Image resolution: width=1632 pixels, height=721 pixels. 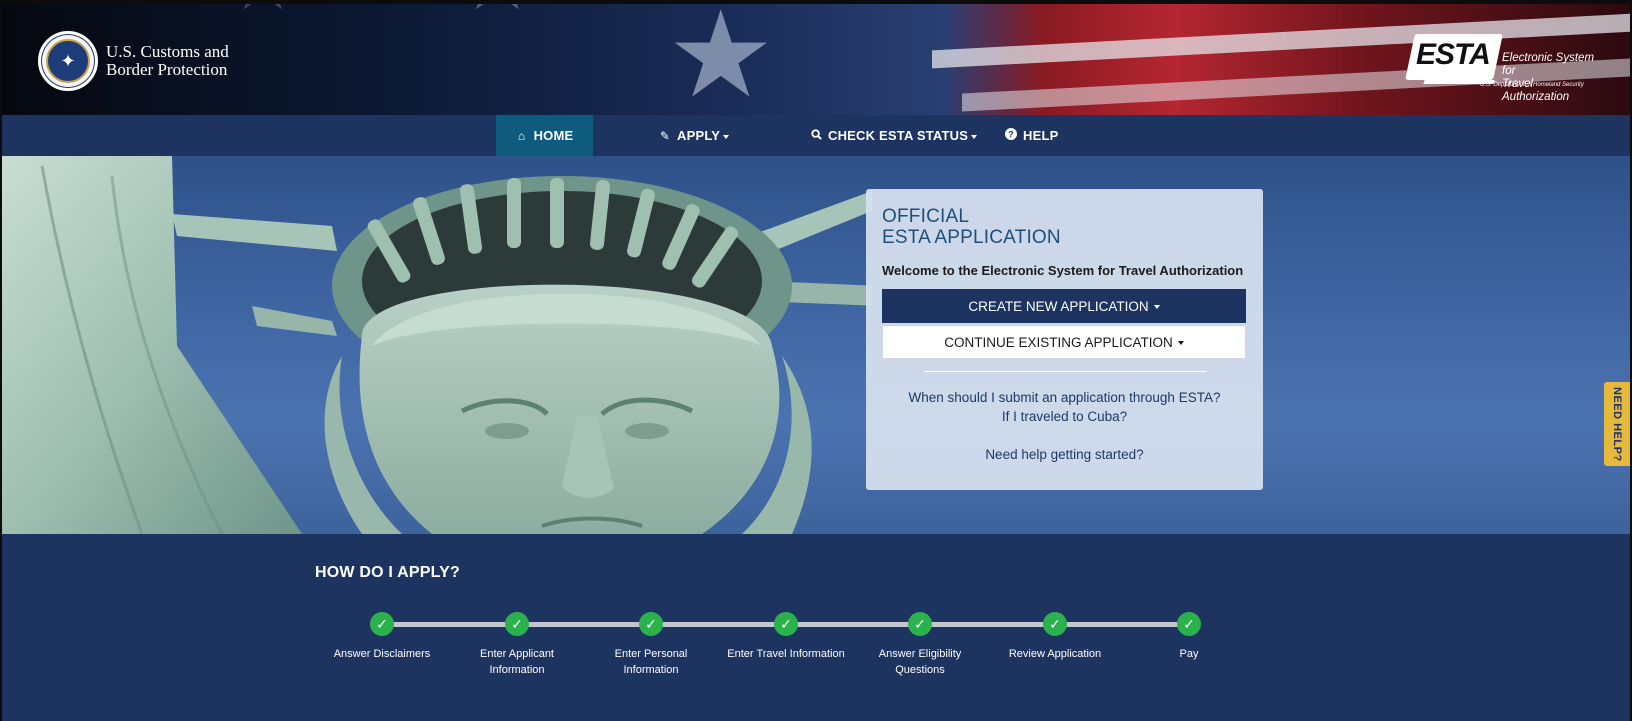 I want to click on create-new-application-button: CREATE NEW APPLICATION, so click(x=1064, y=306).